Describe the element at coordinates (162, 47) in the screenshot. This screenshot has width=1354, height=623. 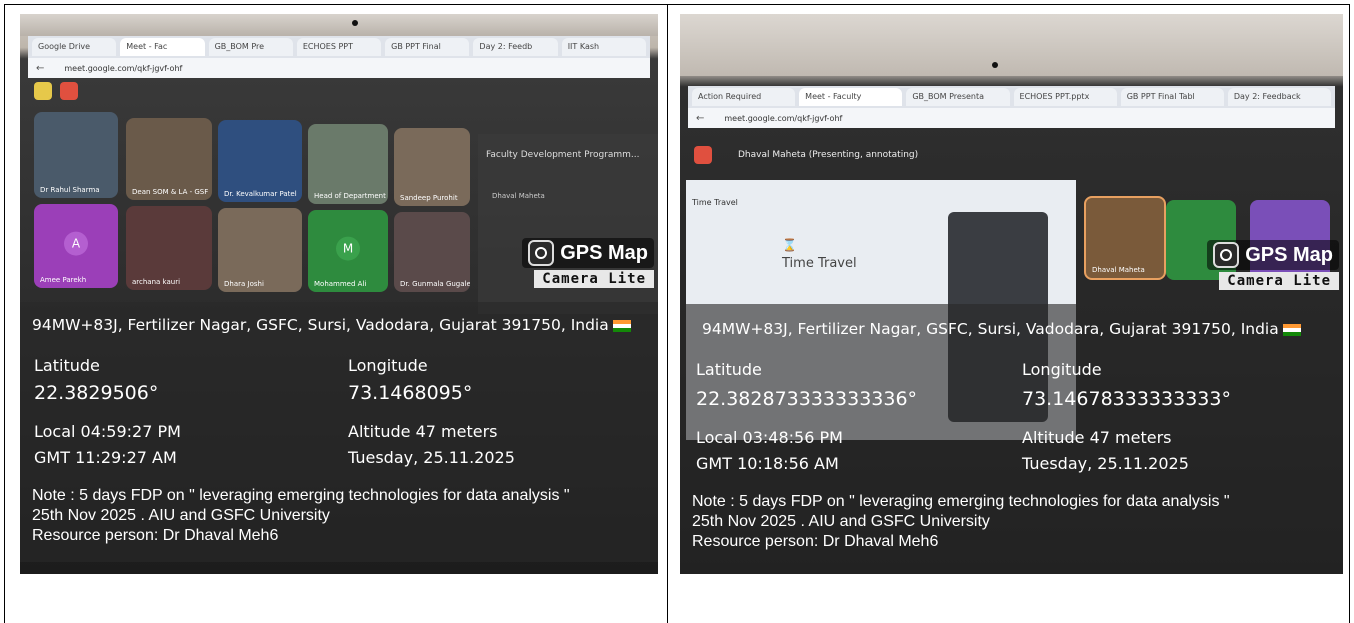
I see `browser-tab-active: Meet - Fac` at that location.